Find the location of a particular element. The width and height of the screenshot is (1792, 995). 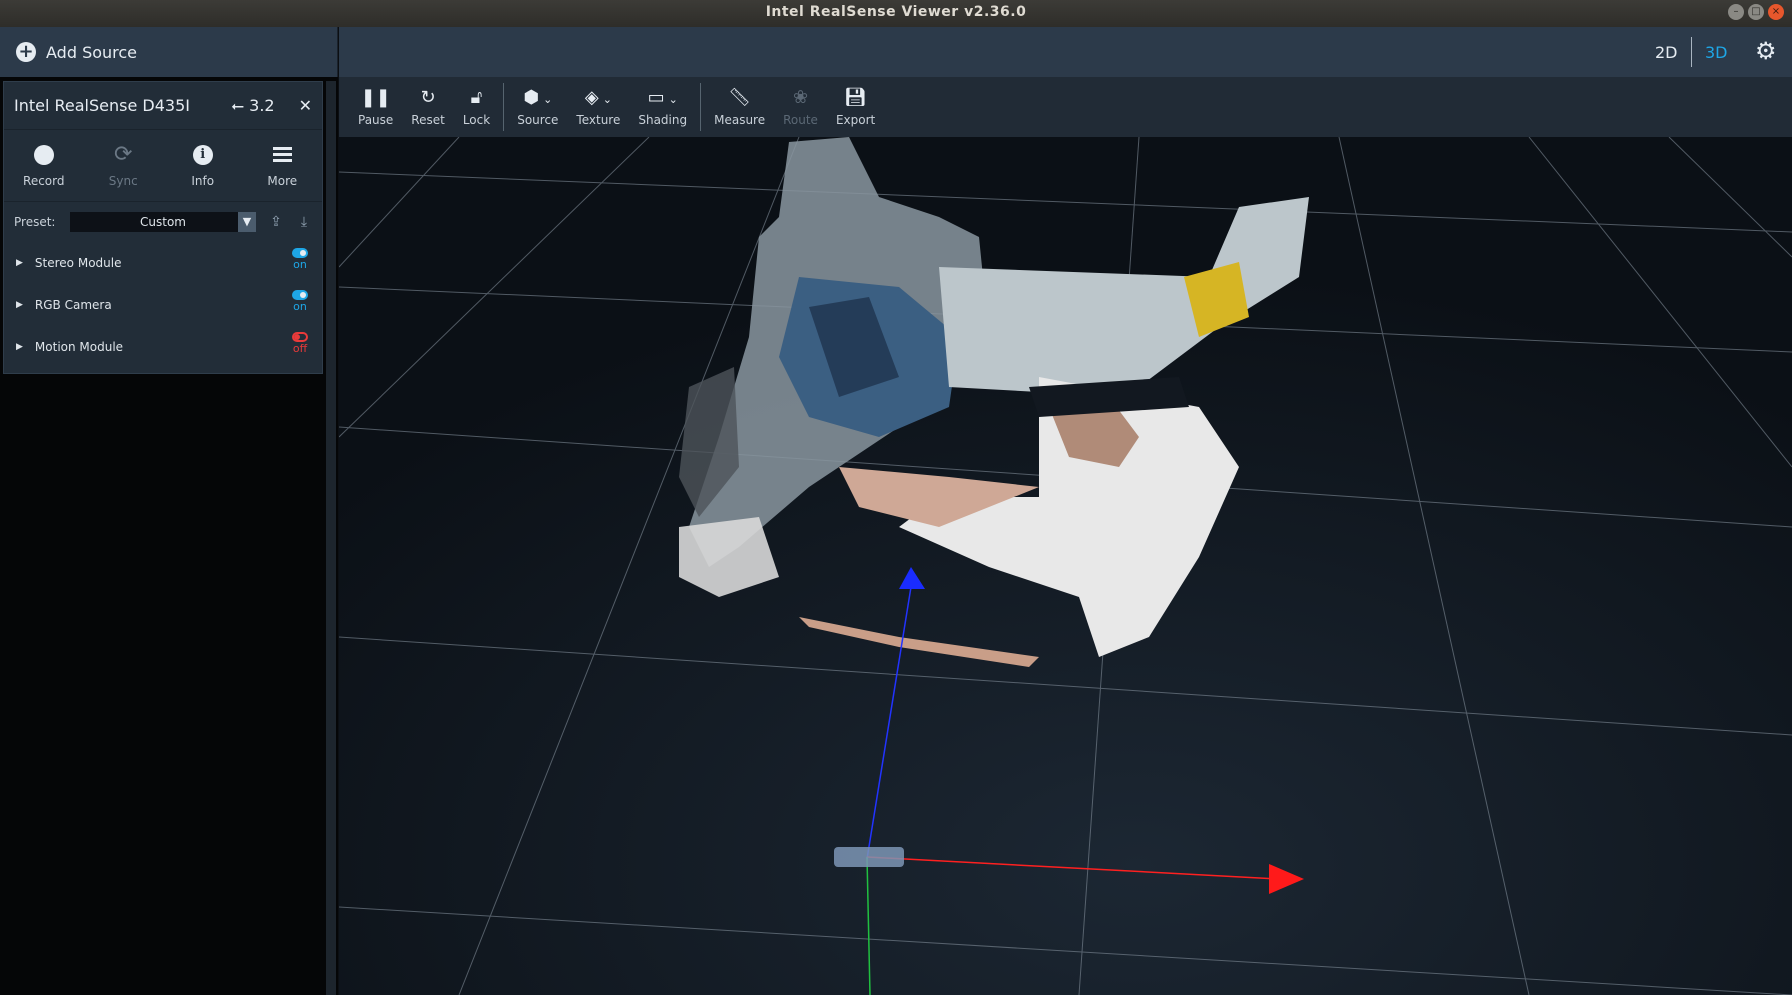

source-button: ⬢ ⌄ Source is located at coordinates (537, 107).